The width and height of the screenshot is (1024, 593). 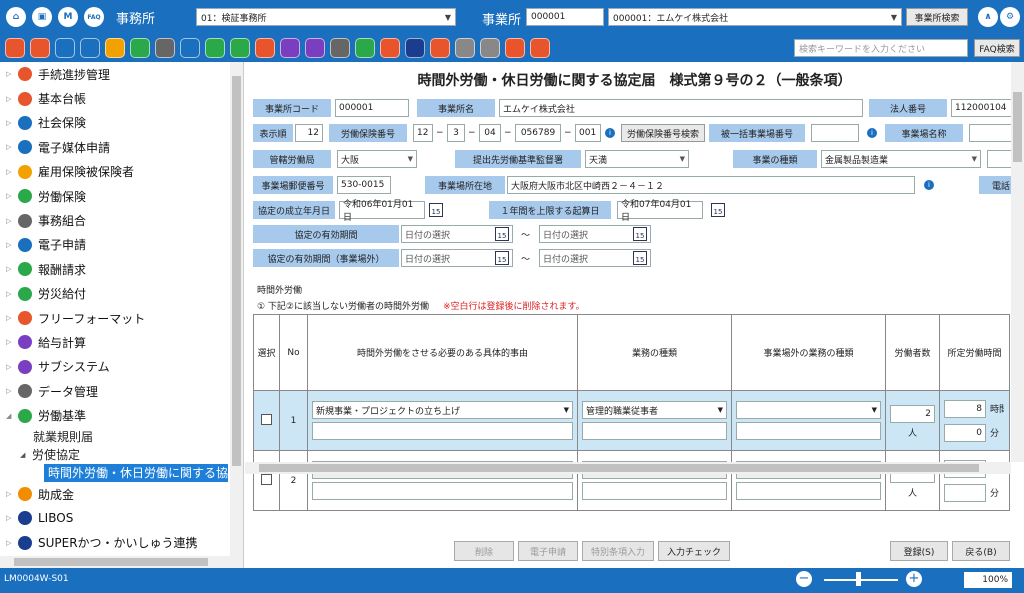 I want to click on sidebar-item-roshi-kyotei: ◢ 労使協定, so click(x=121, y=455).